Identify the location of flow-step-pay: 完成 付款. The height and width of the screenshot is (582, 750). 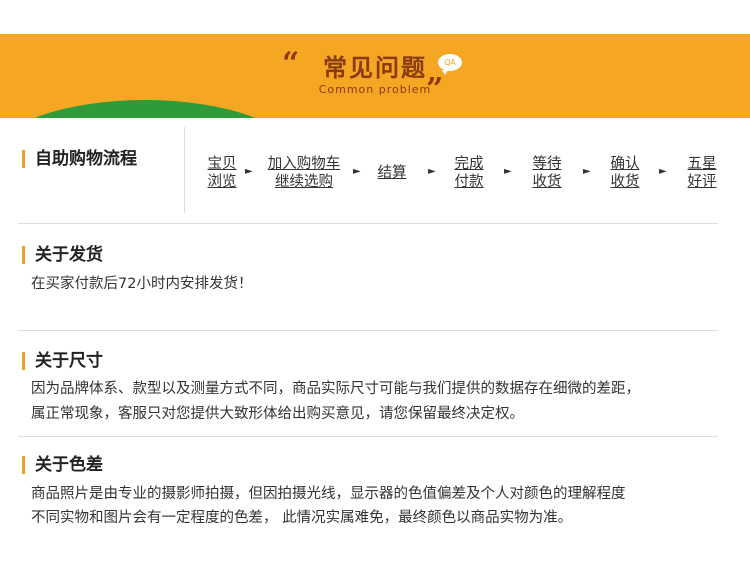
(469, 173).